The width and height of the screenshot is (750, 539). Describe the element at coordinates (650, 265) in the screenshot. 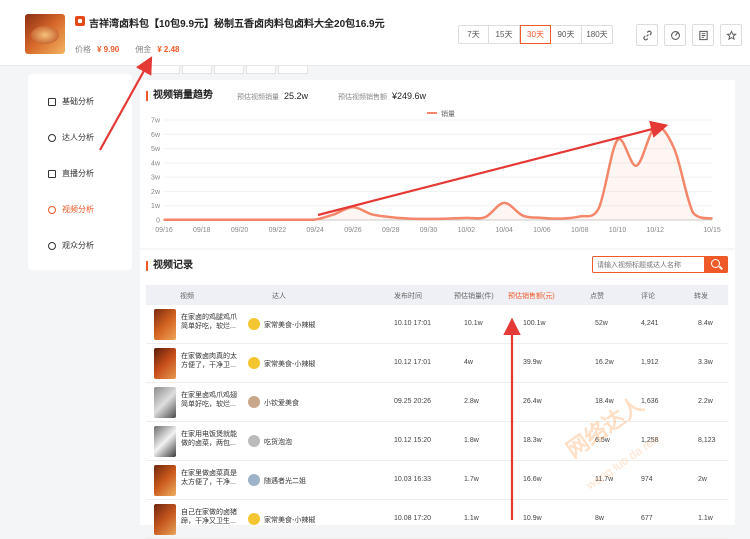

I see `search-input` at that location.